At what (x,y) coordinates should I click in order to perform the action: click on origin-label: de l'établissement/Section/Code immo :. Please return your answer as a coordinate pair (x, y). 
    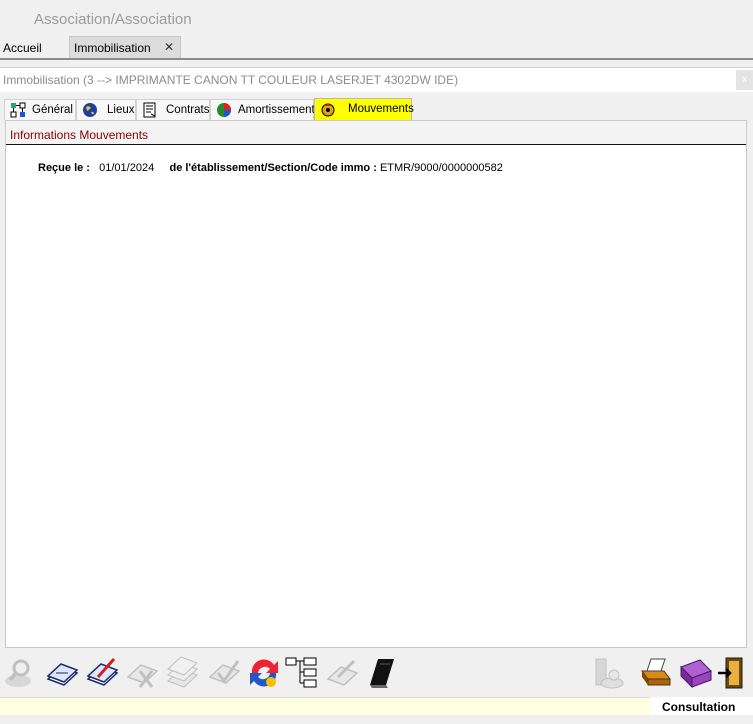
    Looking at the image, I should click on (273, 168).